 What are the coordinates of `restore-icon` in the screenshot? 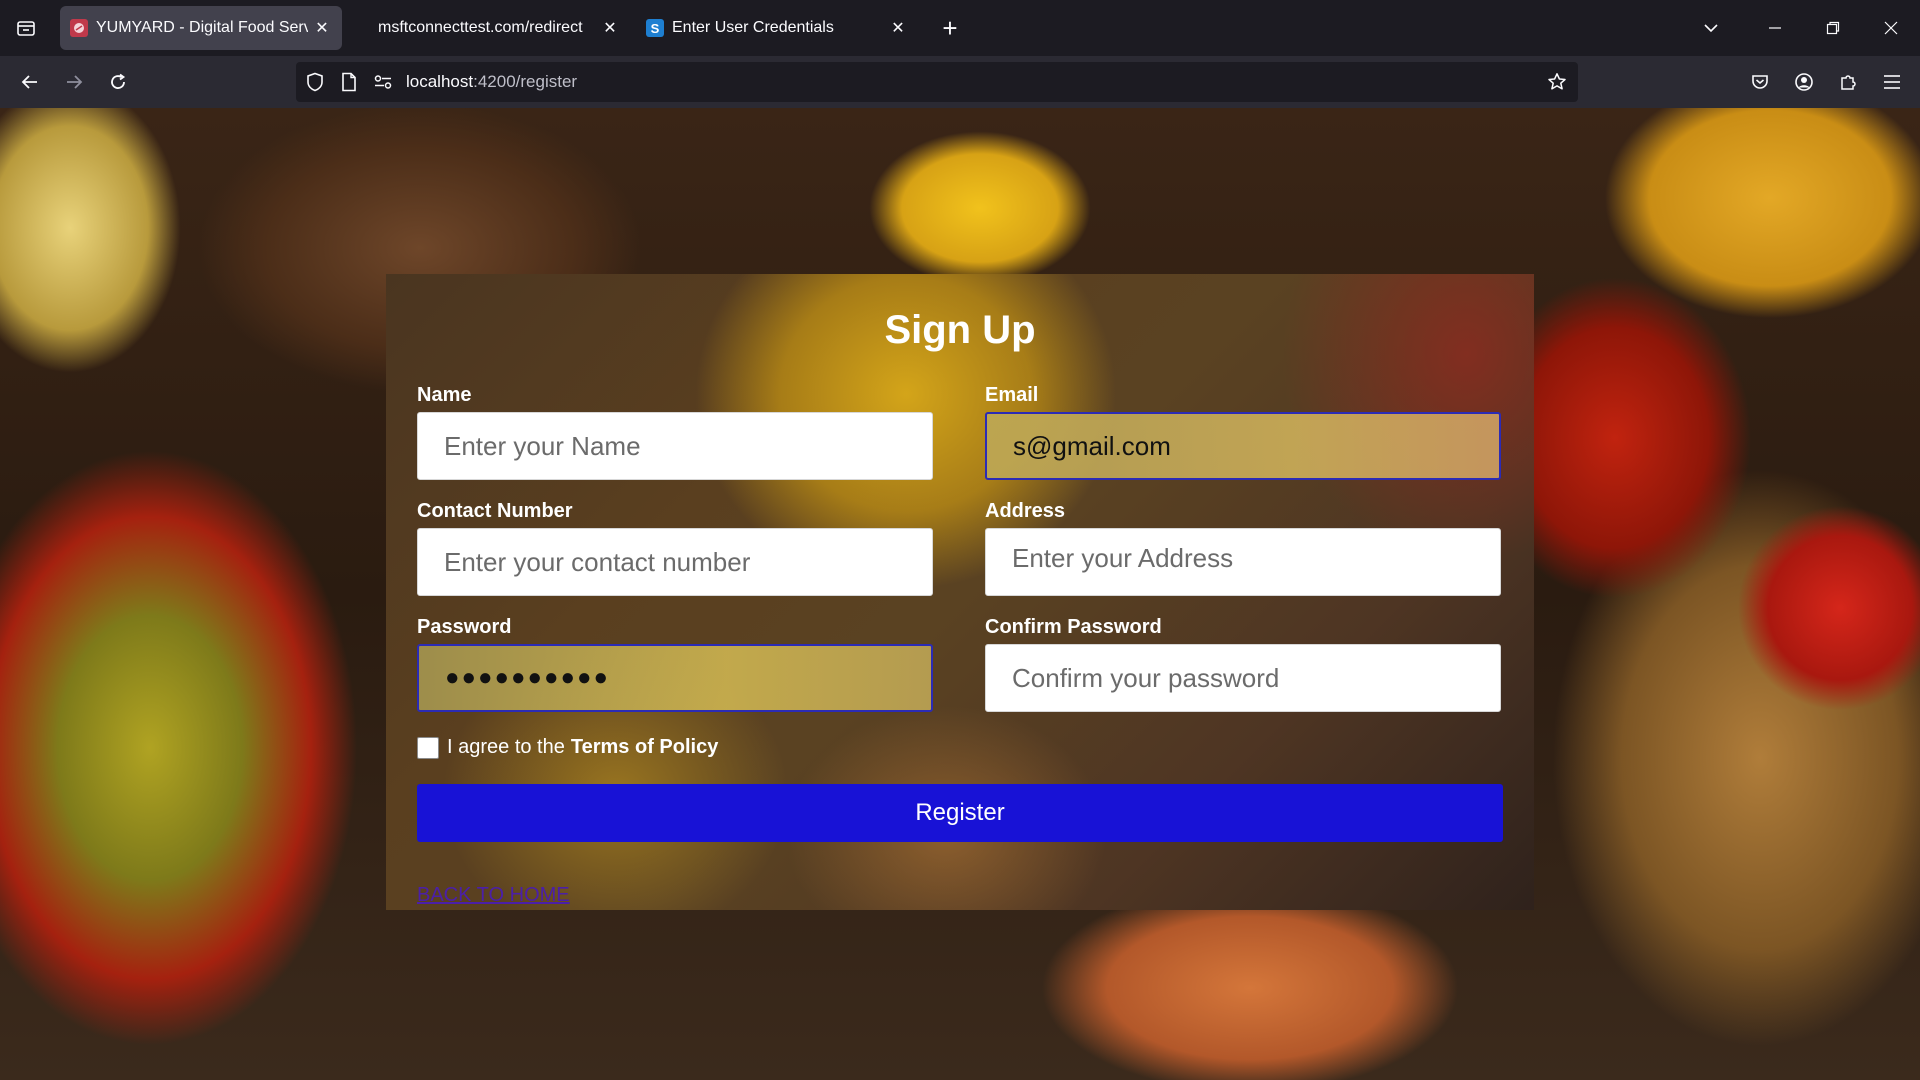 It's located at (1833, 28).